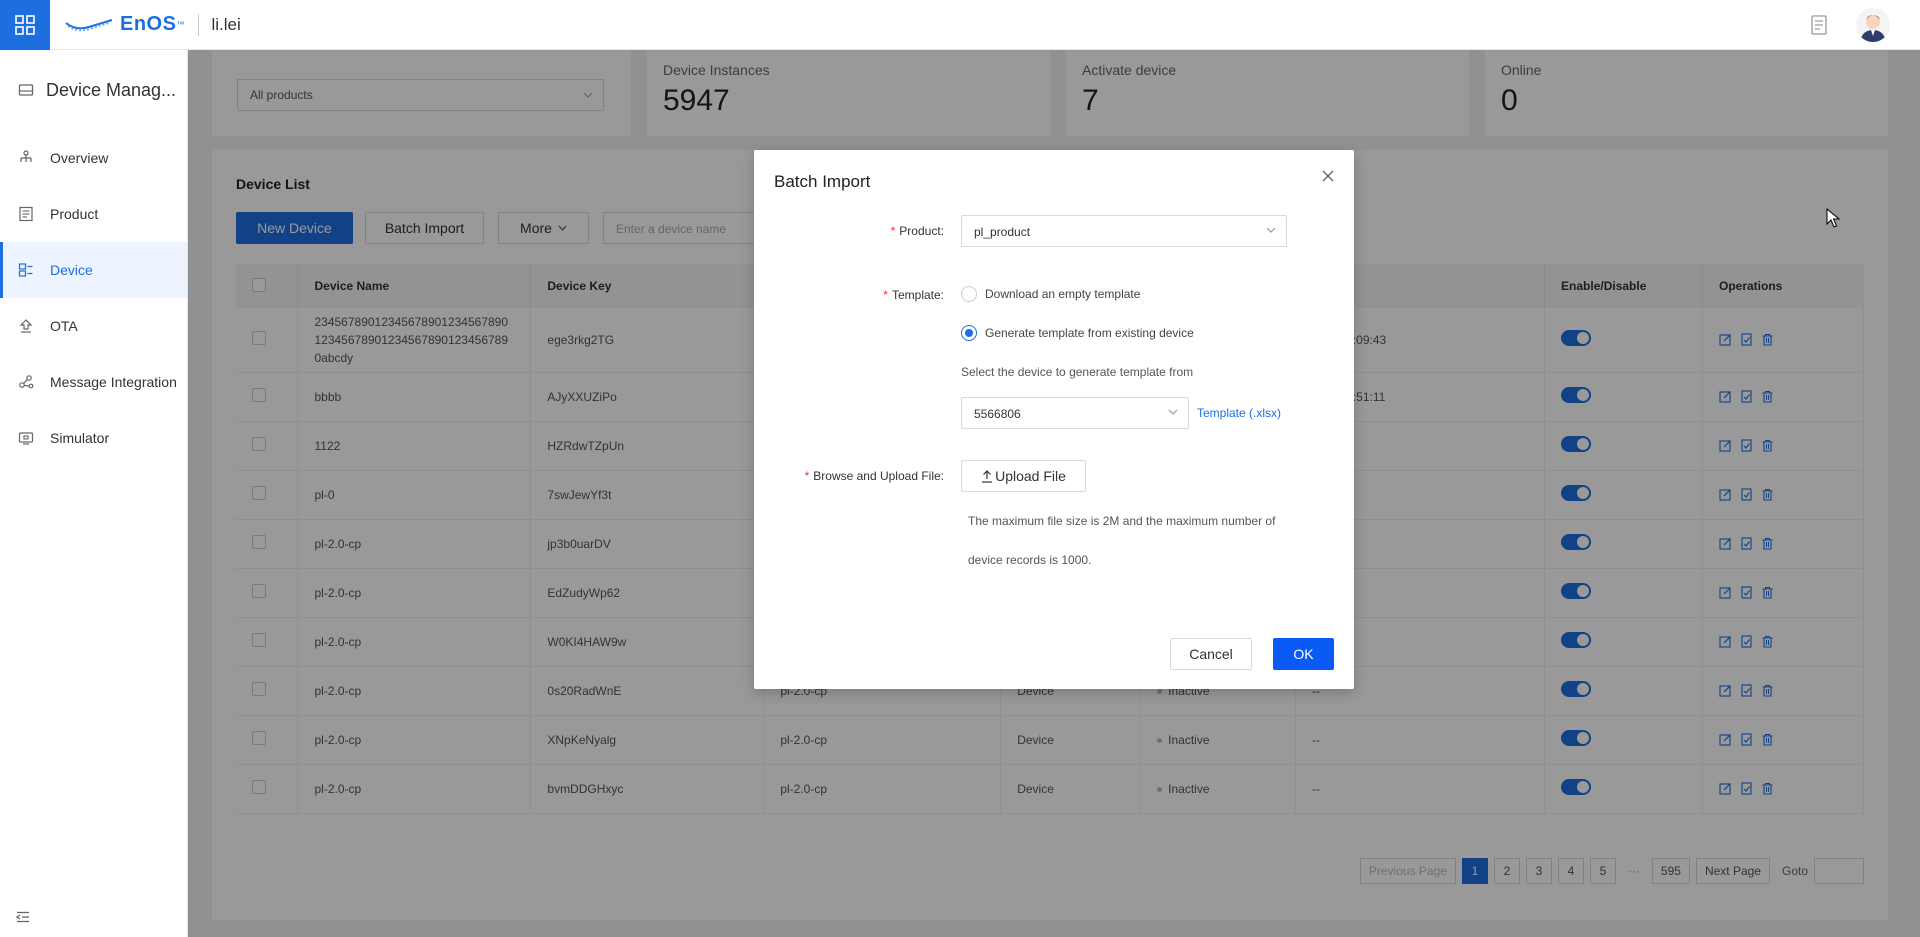 The image size is (1920, 937). Describe the element at coordinates (1002, 232) in the screenshot. I see `product-select-value: pl_product` at that location.